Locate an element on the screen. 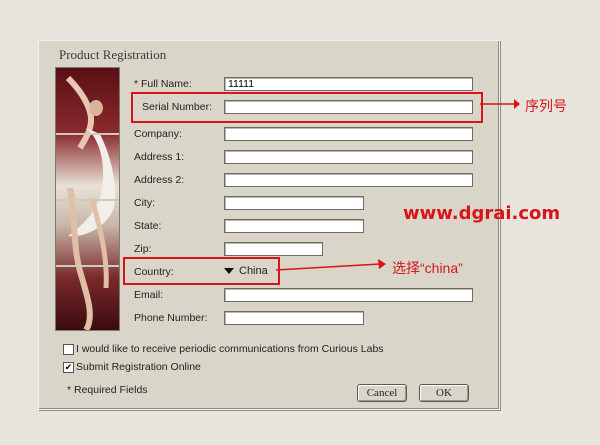 This screenshot has height=445, width=600. address2-input is located at coordinates (348, 180).